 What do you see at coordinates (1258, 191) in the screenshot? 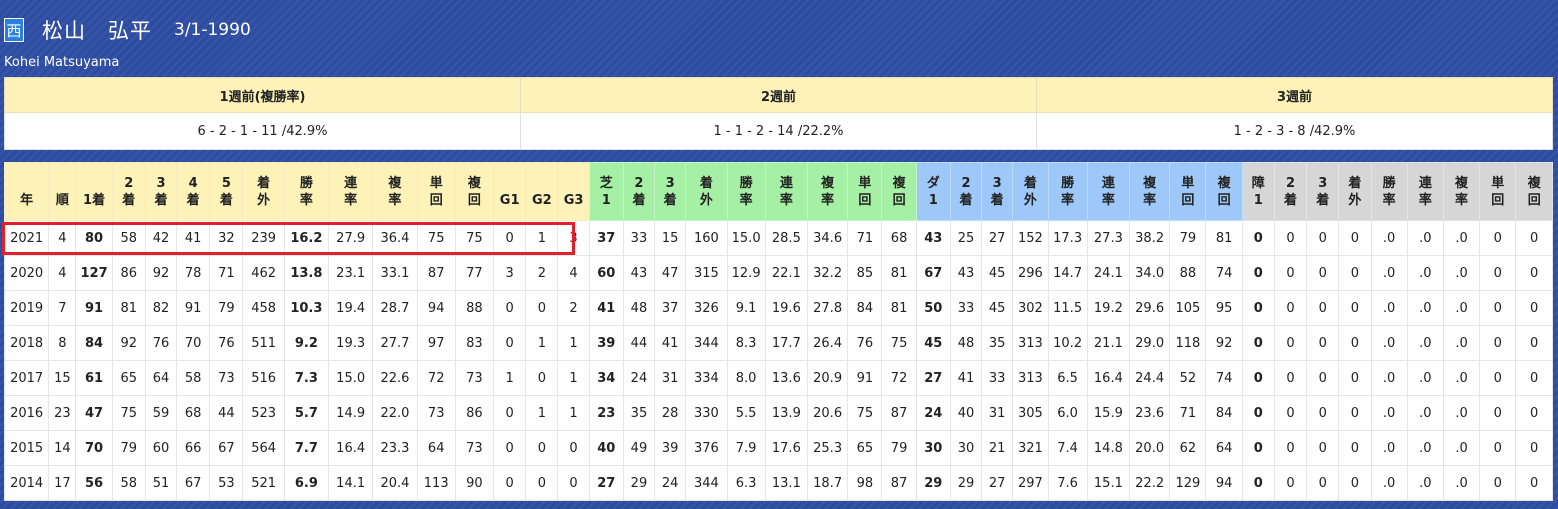
I see `column-header: 障1` at bounding box center [1258, 191].